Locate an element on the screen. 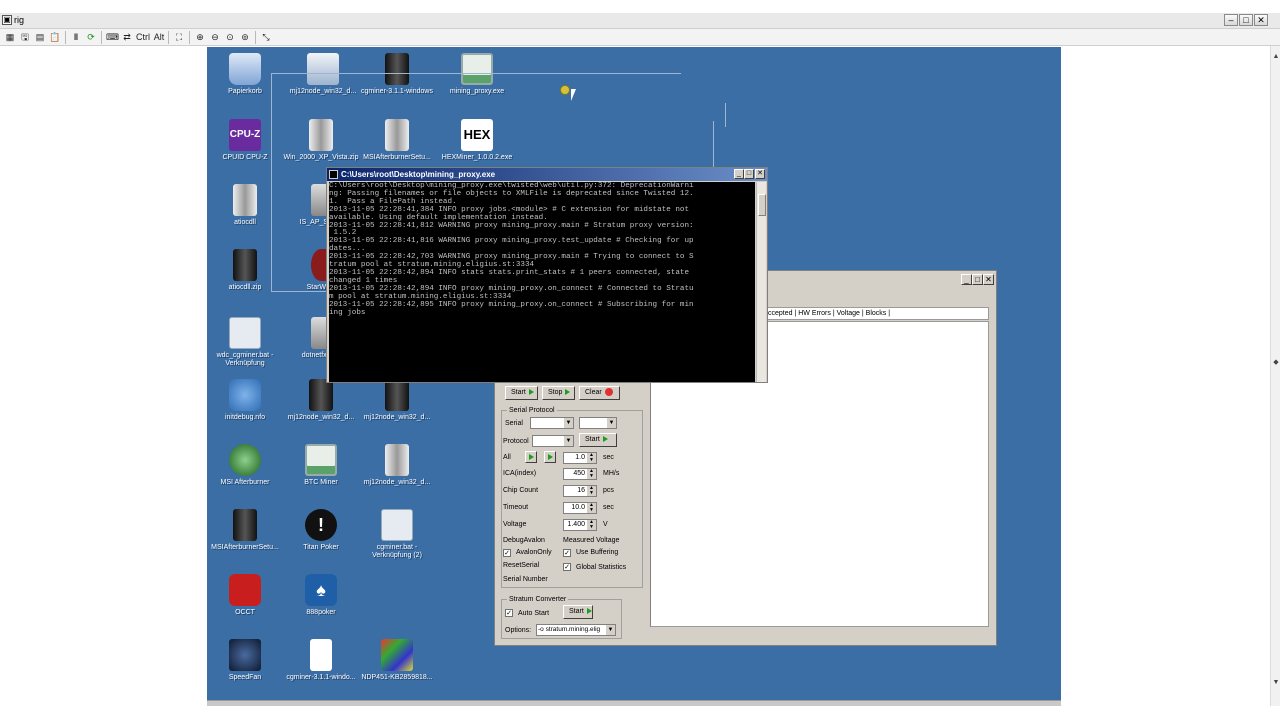 Image resolution: width=1280 pixels, height=720 pixels. stratum-converter-label: Stratum Converter is located at coordinates (538, 599).